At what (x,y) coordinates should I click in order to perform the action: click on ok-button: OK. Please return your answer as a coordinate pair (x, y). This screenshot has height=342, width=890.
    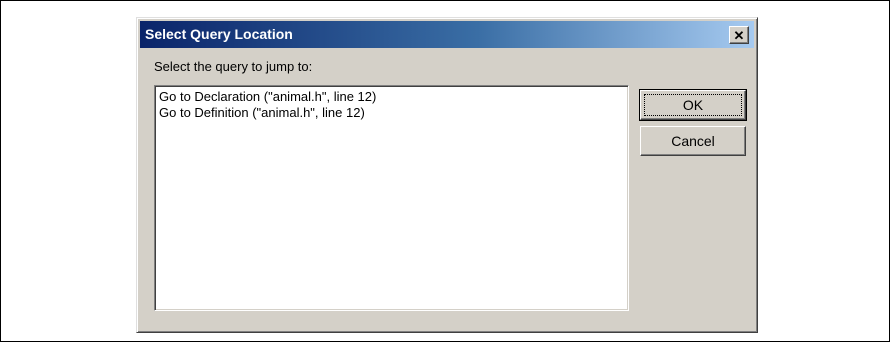
    Looking at the image, I should click on (693, 105).